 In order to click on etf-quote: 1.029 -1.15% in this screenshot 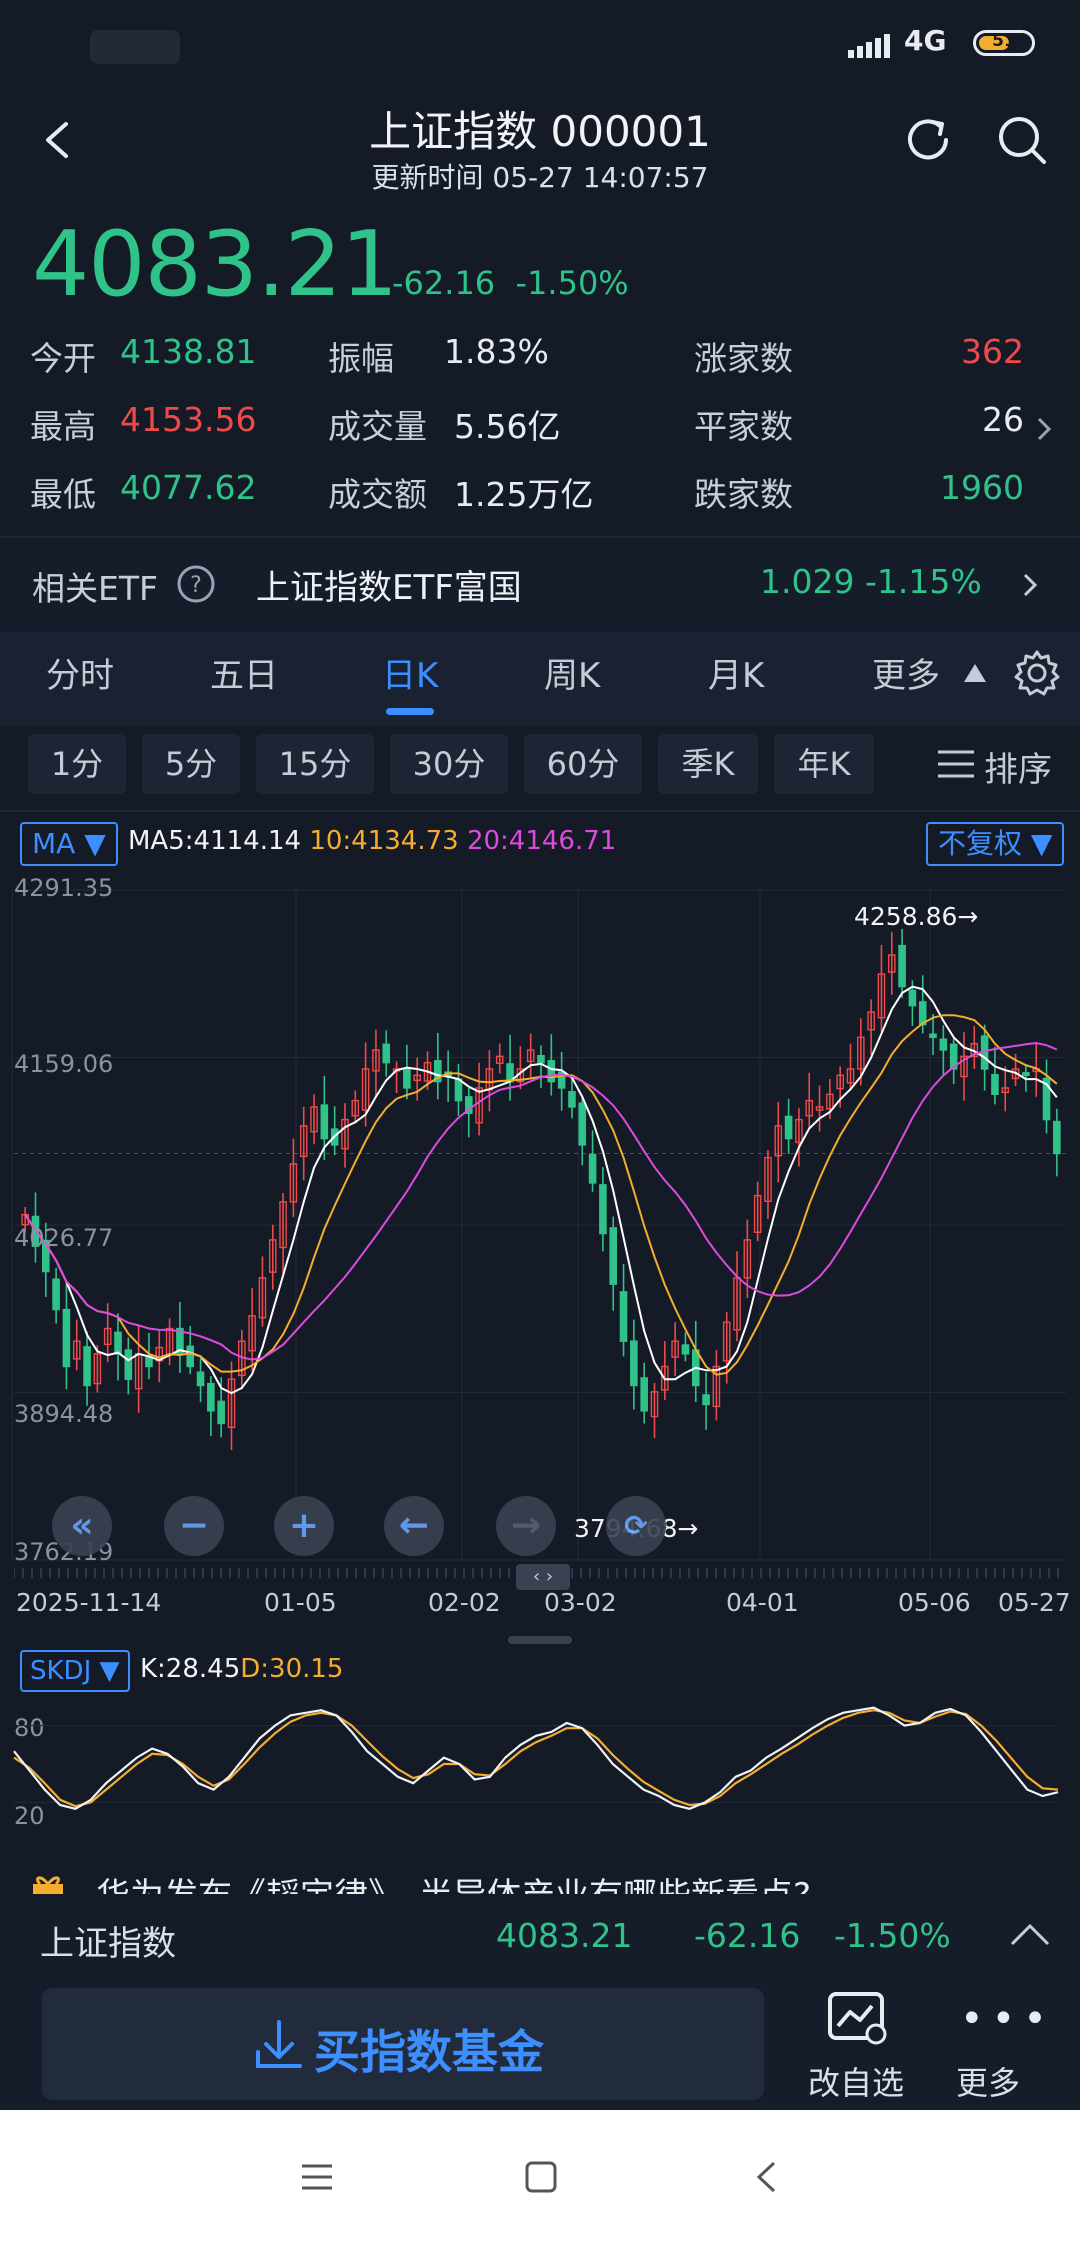, I will do `click(871, 581)`.